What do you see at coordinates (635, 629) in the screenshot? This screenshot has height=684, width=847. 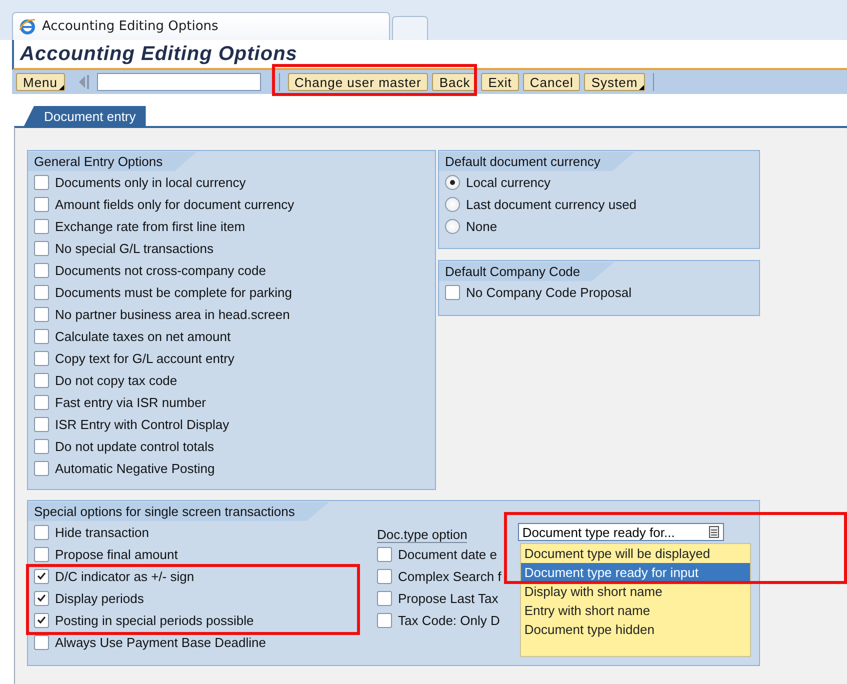 I see `dropdown-option: Document type hidden` at bounding box center [635, 629].